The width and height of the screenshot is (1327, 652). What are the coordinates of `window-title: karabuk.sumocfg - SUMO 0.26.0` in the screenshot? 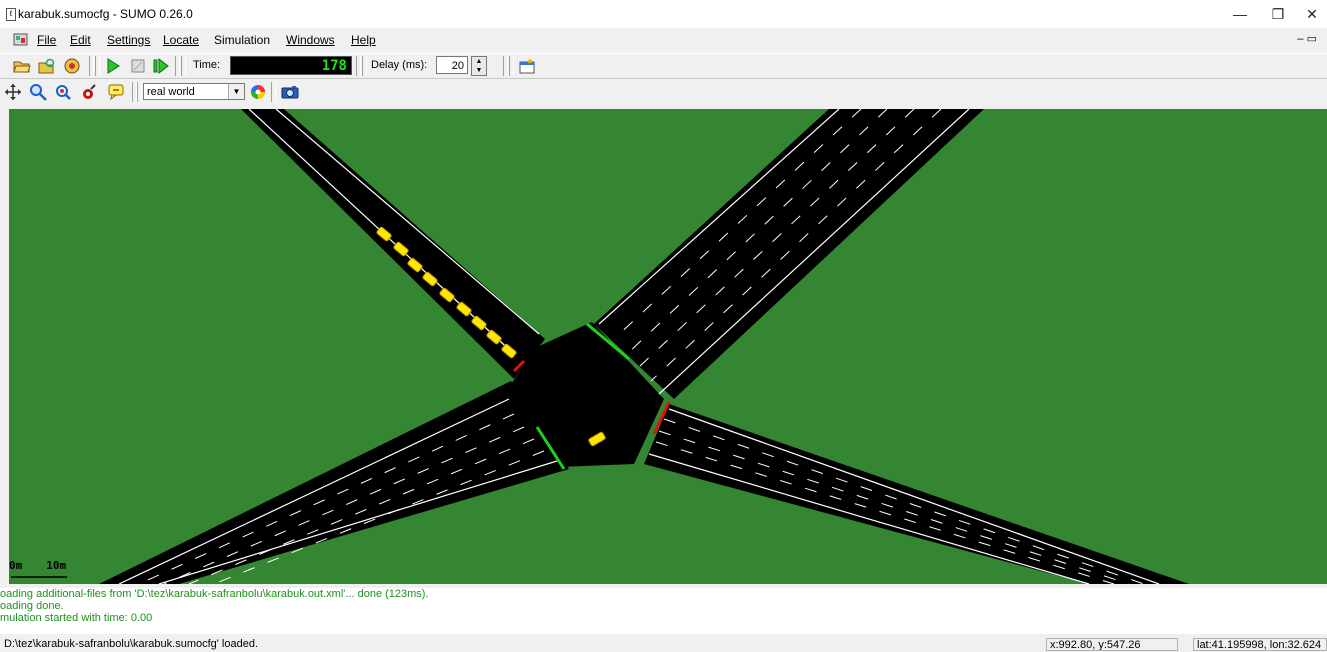 It's located at (105, 14).